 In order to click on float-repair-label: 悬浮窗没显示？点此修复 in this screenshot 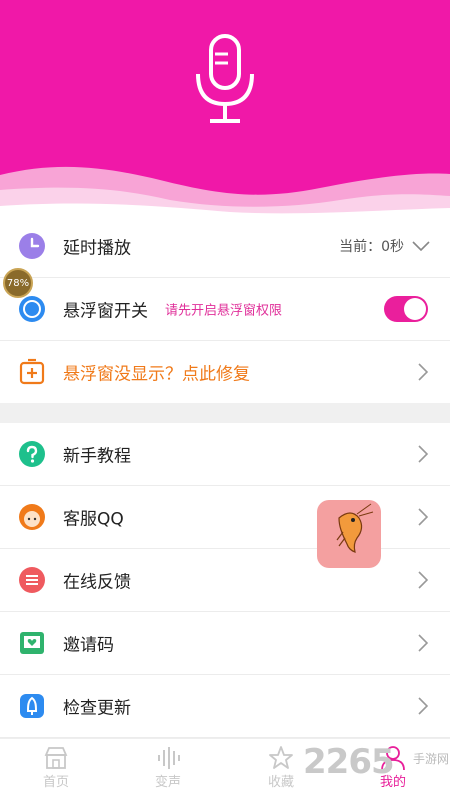, I will do `click(156, 374)`.